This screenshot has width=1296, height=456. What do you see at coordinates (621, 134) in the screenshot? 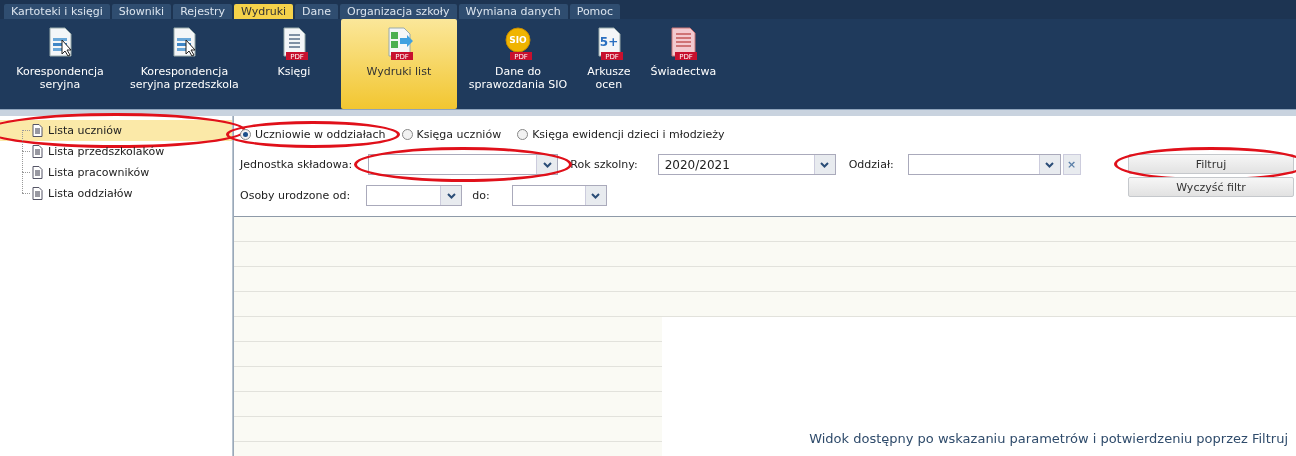
I see `radio-option: Księga ewidencji dzieci i młodzieży` at bounding box center [621, 134].